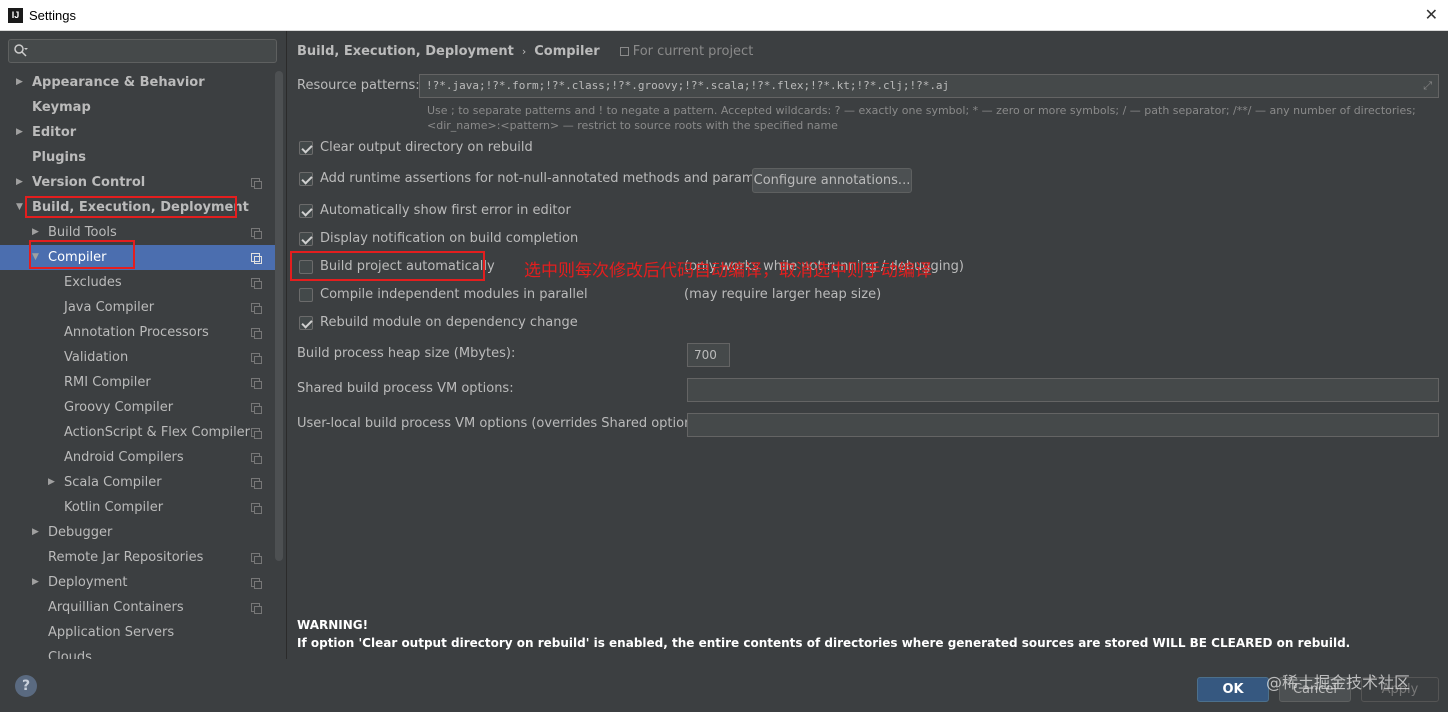  I want to click on sidebar-item-label: Java Compiler, so click(109, 307).